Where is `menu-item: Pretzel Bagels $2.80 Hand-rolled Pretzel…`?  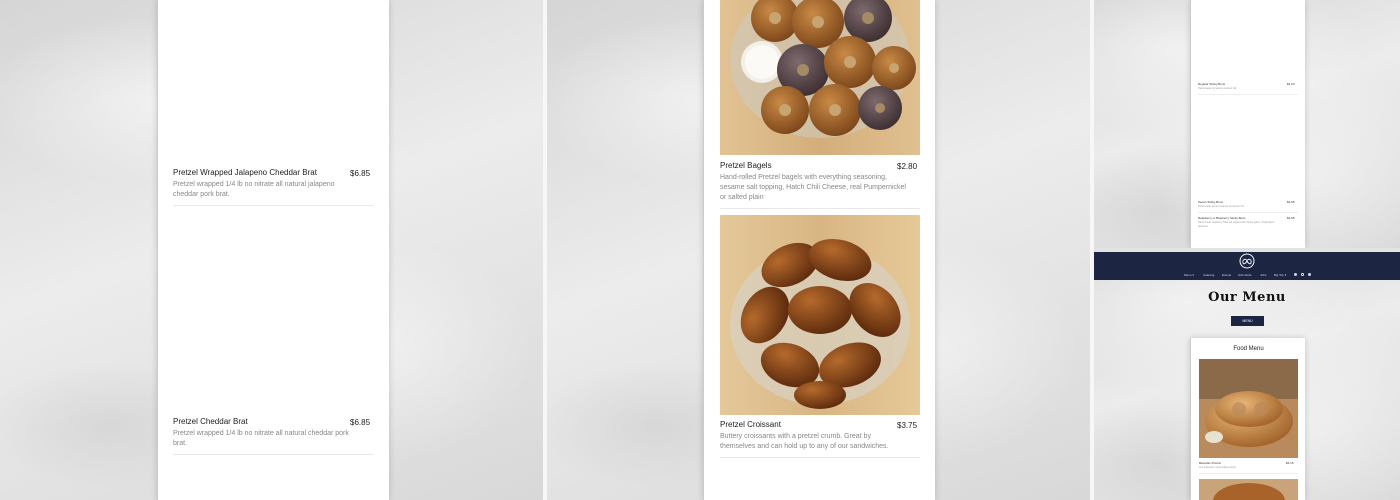
menu-item: Pretzel Bagels $2.80 Hand-rolled Pretzel… is located at coordinates (820, 186).